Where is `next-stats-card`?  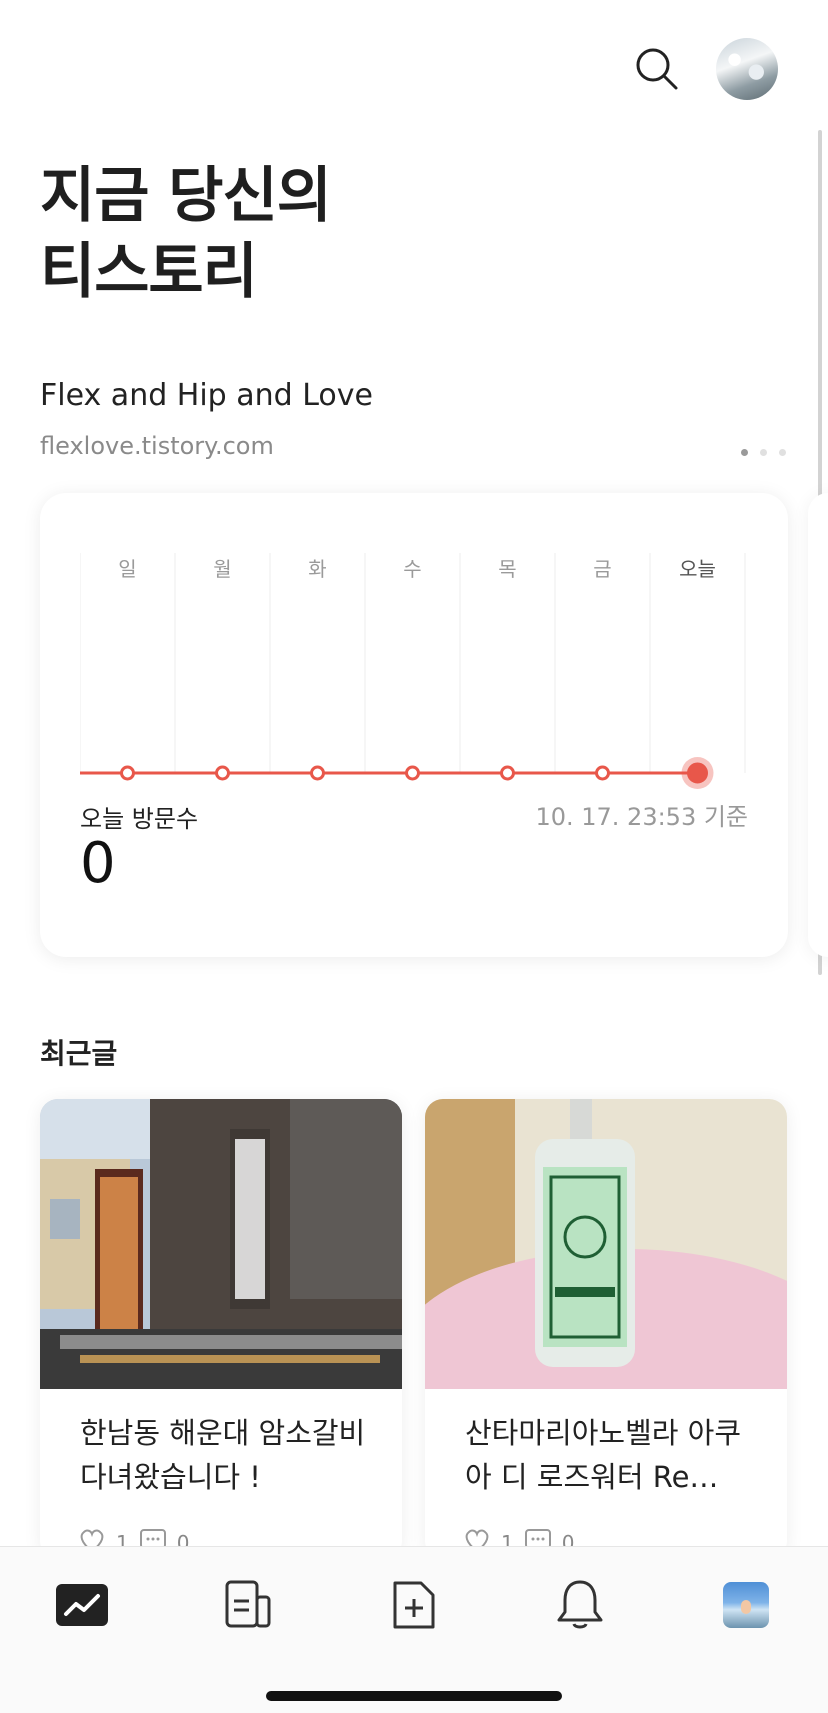
next-stats-card is located at coordinates (818, 725).